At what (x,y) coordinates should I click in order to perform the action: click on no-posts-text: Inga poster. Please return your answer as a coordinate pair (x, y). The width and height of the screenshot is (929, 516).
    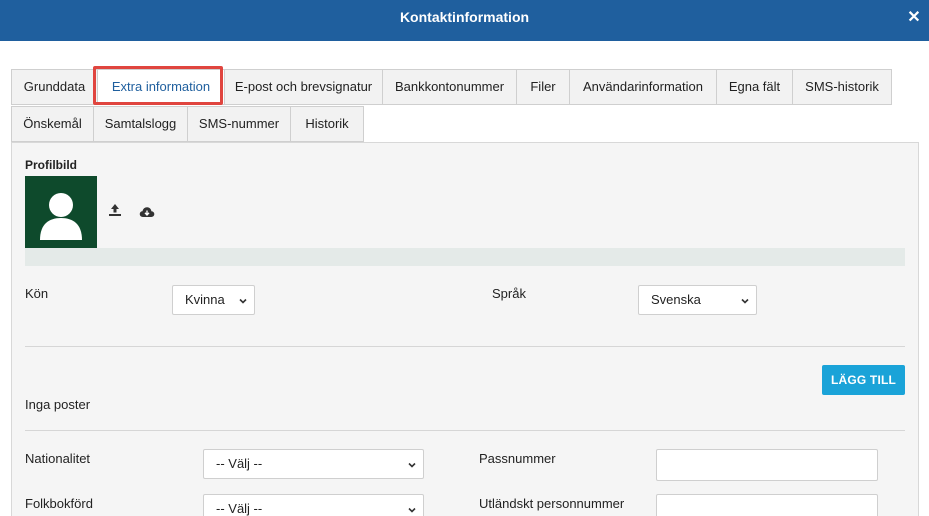
    Looking at the image, I should click on (58, 404).